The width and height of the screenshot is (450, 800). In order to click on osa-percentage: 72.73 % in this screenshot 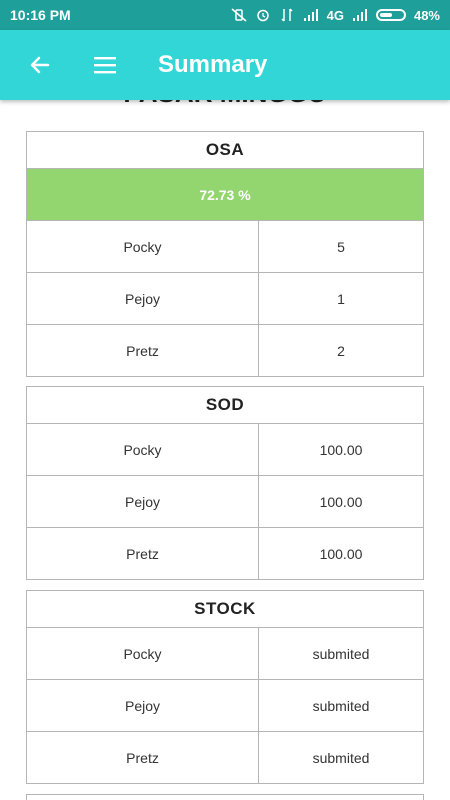, I will do `click(225, 195)`.